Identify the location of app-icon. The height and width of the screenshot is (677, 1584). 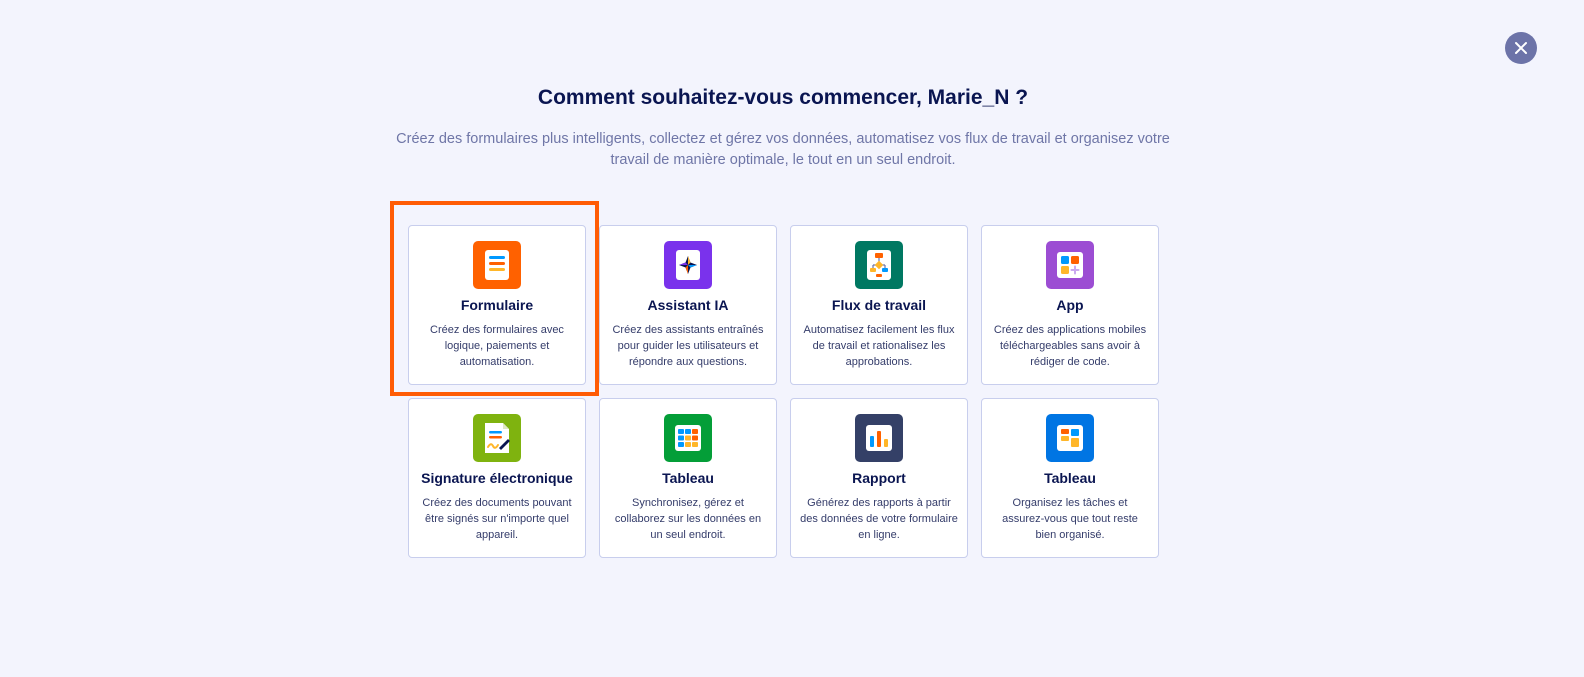
(1070, 265).